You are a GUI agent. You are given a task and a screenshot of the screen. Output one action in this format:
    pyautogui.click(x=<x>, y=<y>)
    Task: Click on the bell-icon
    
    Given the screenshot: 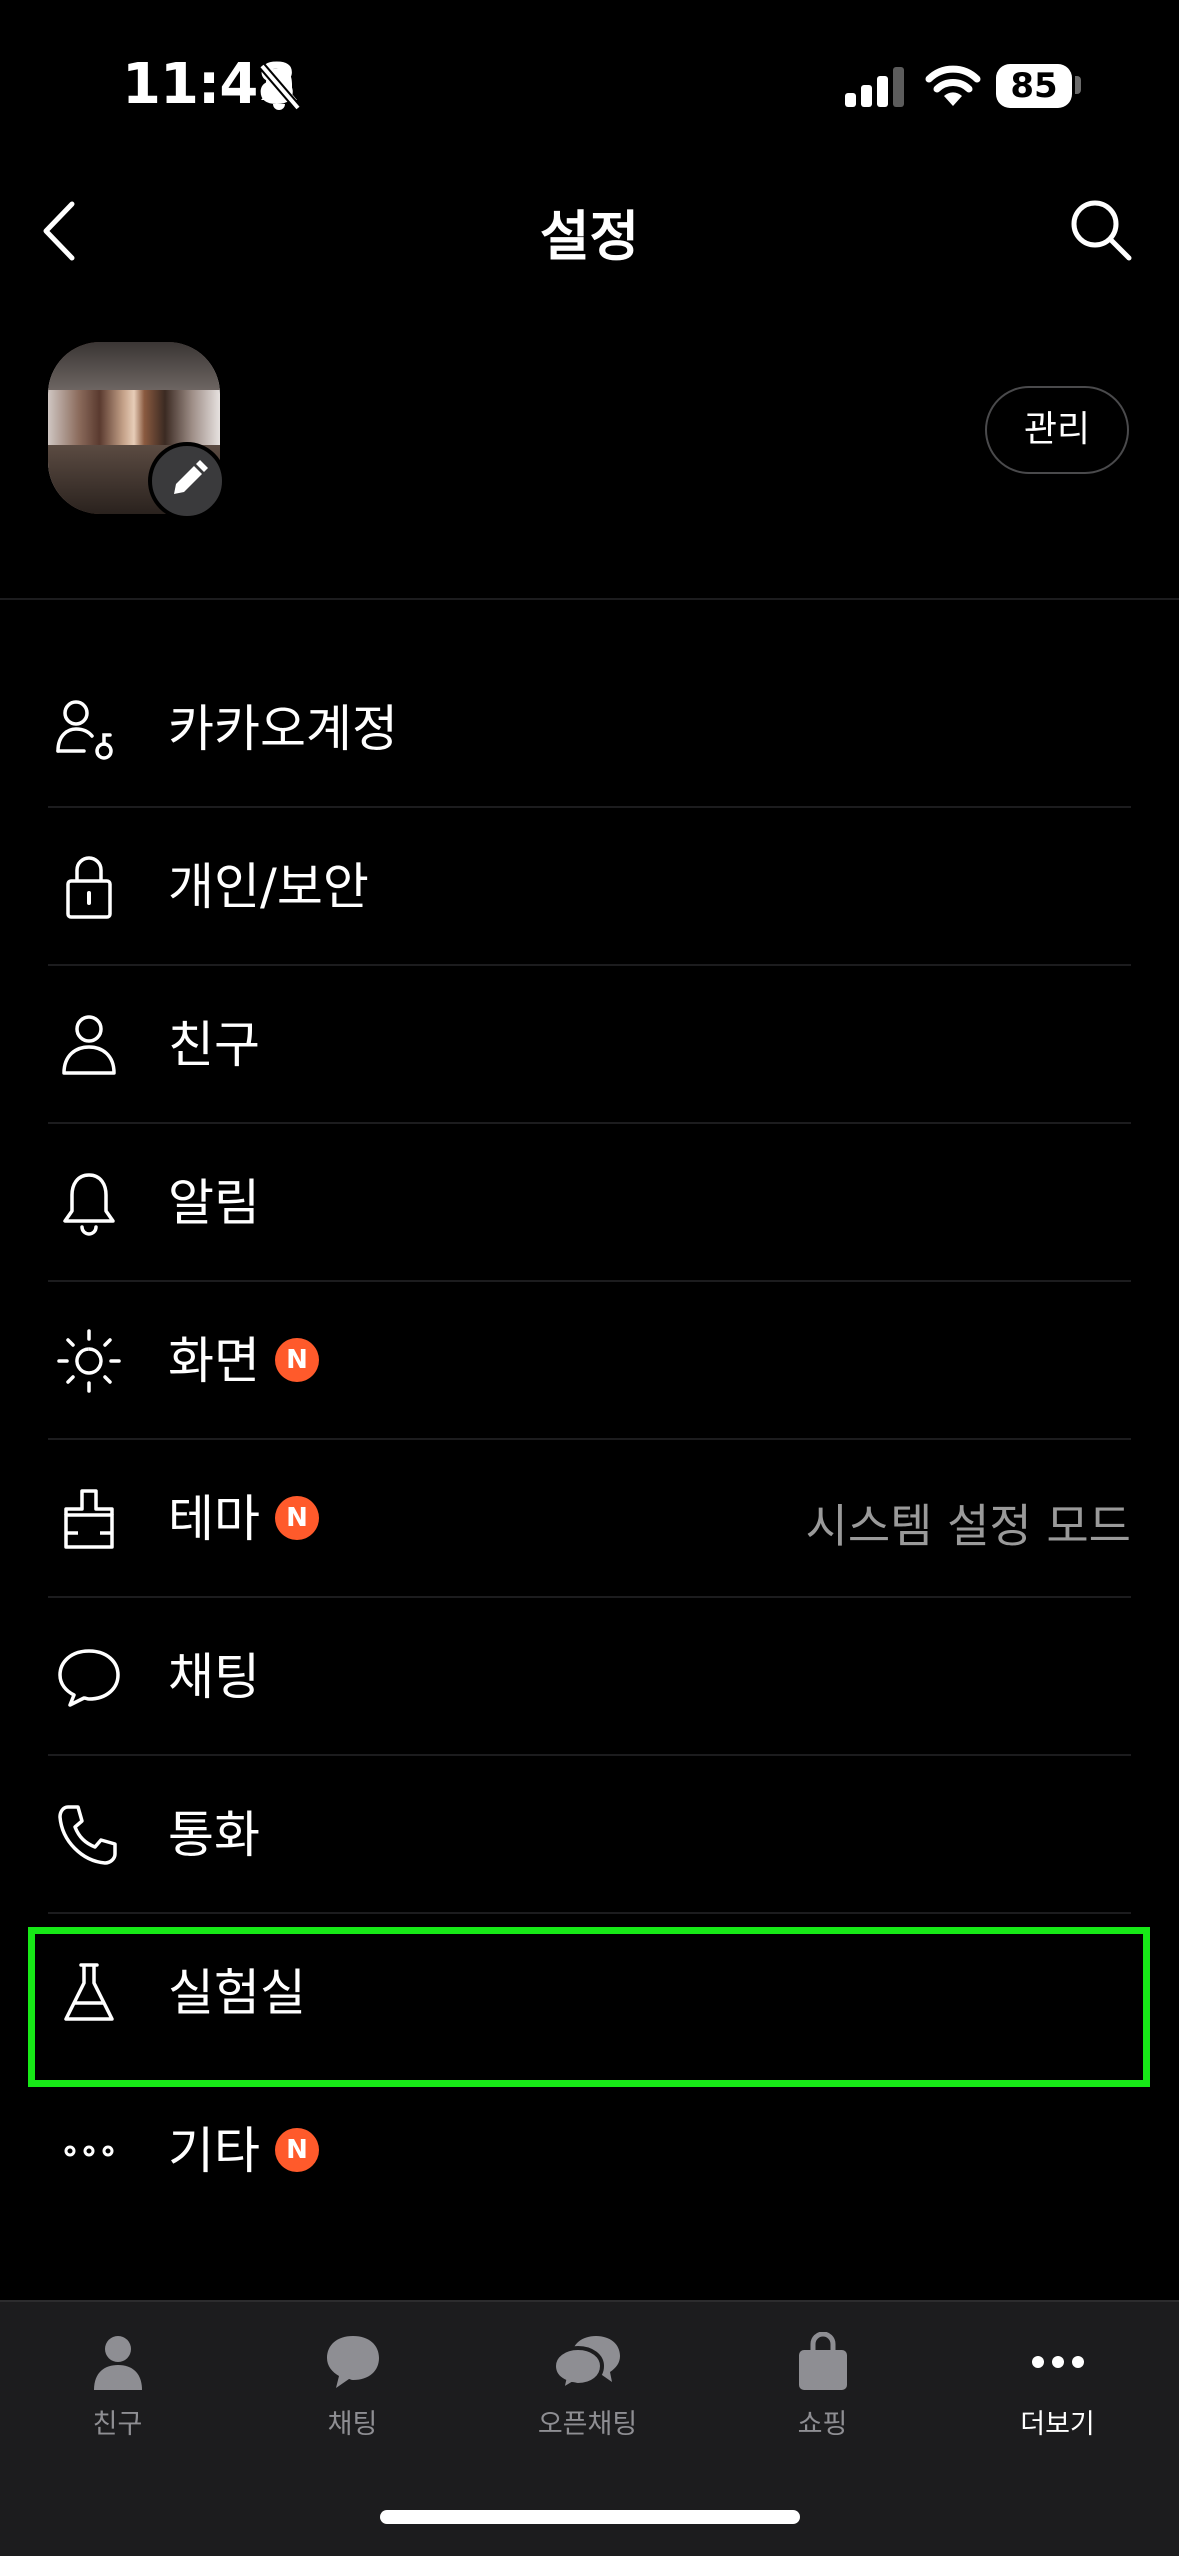 What is the action you would take?
    pyautogui.click(x=89, y=1204)
    